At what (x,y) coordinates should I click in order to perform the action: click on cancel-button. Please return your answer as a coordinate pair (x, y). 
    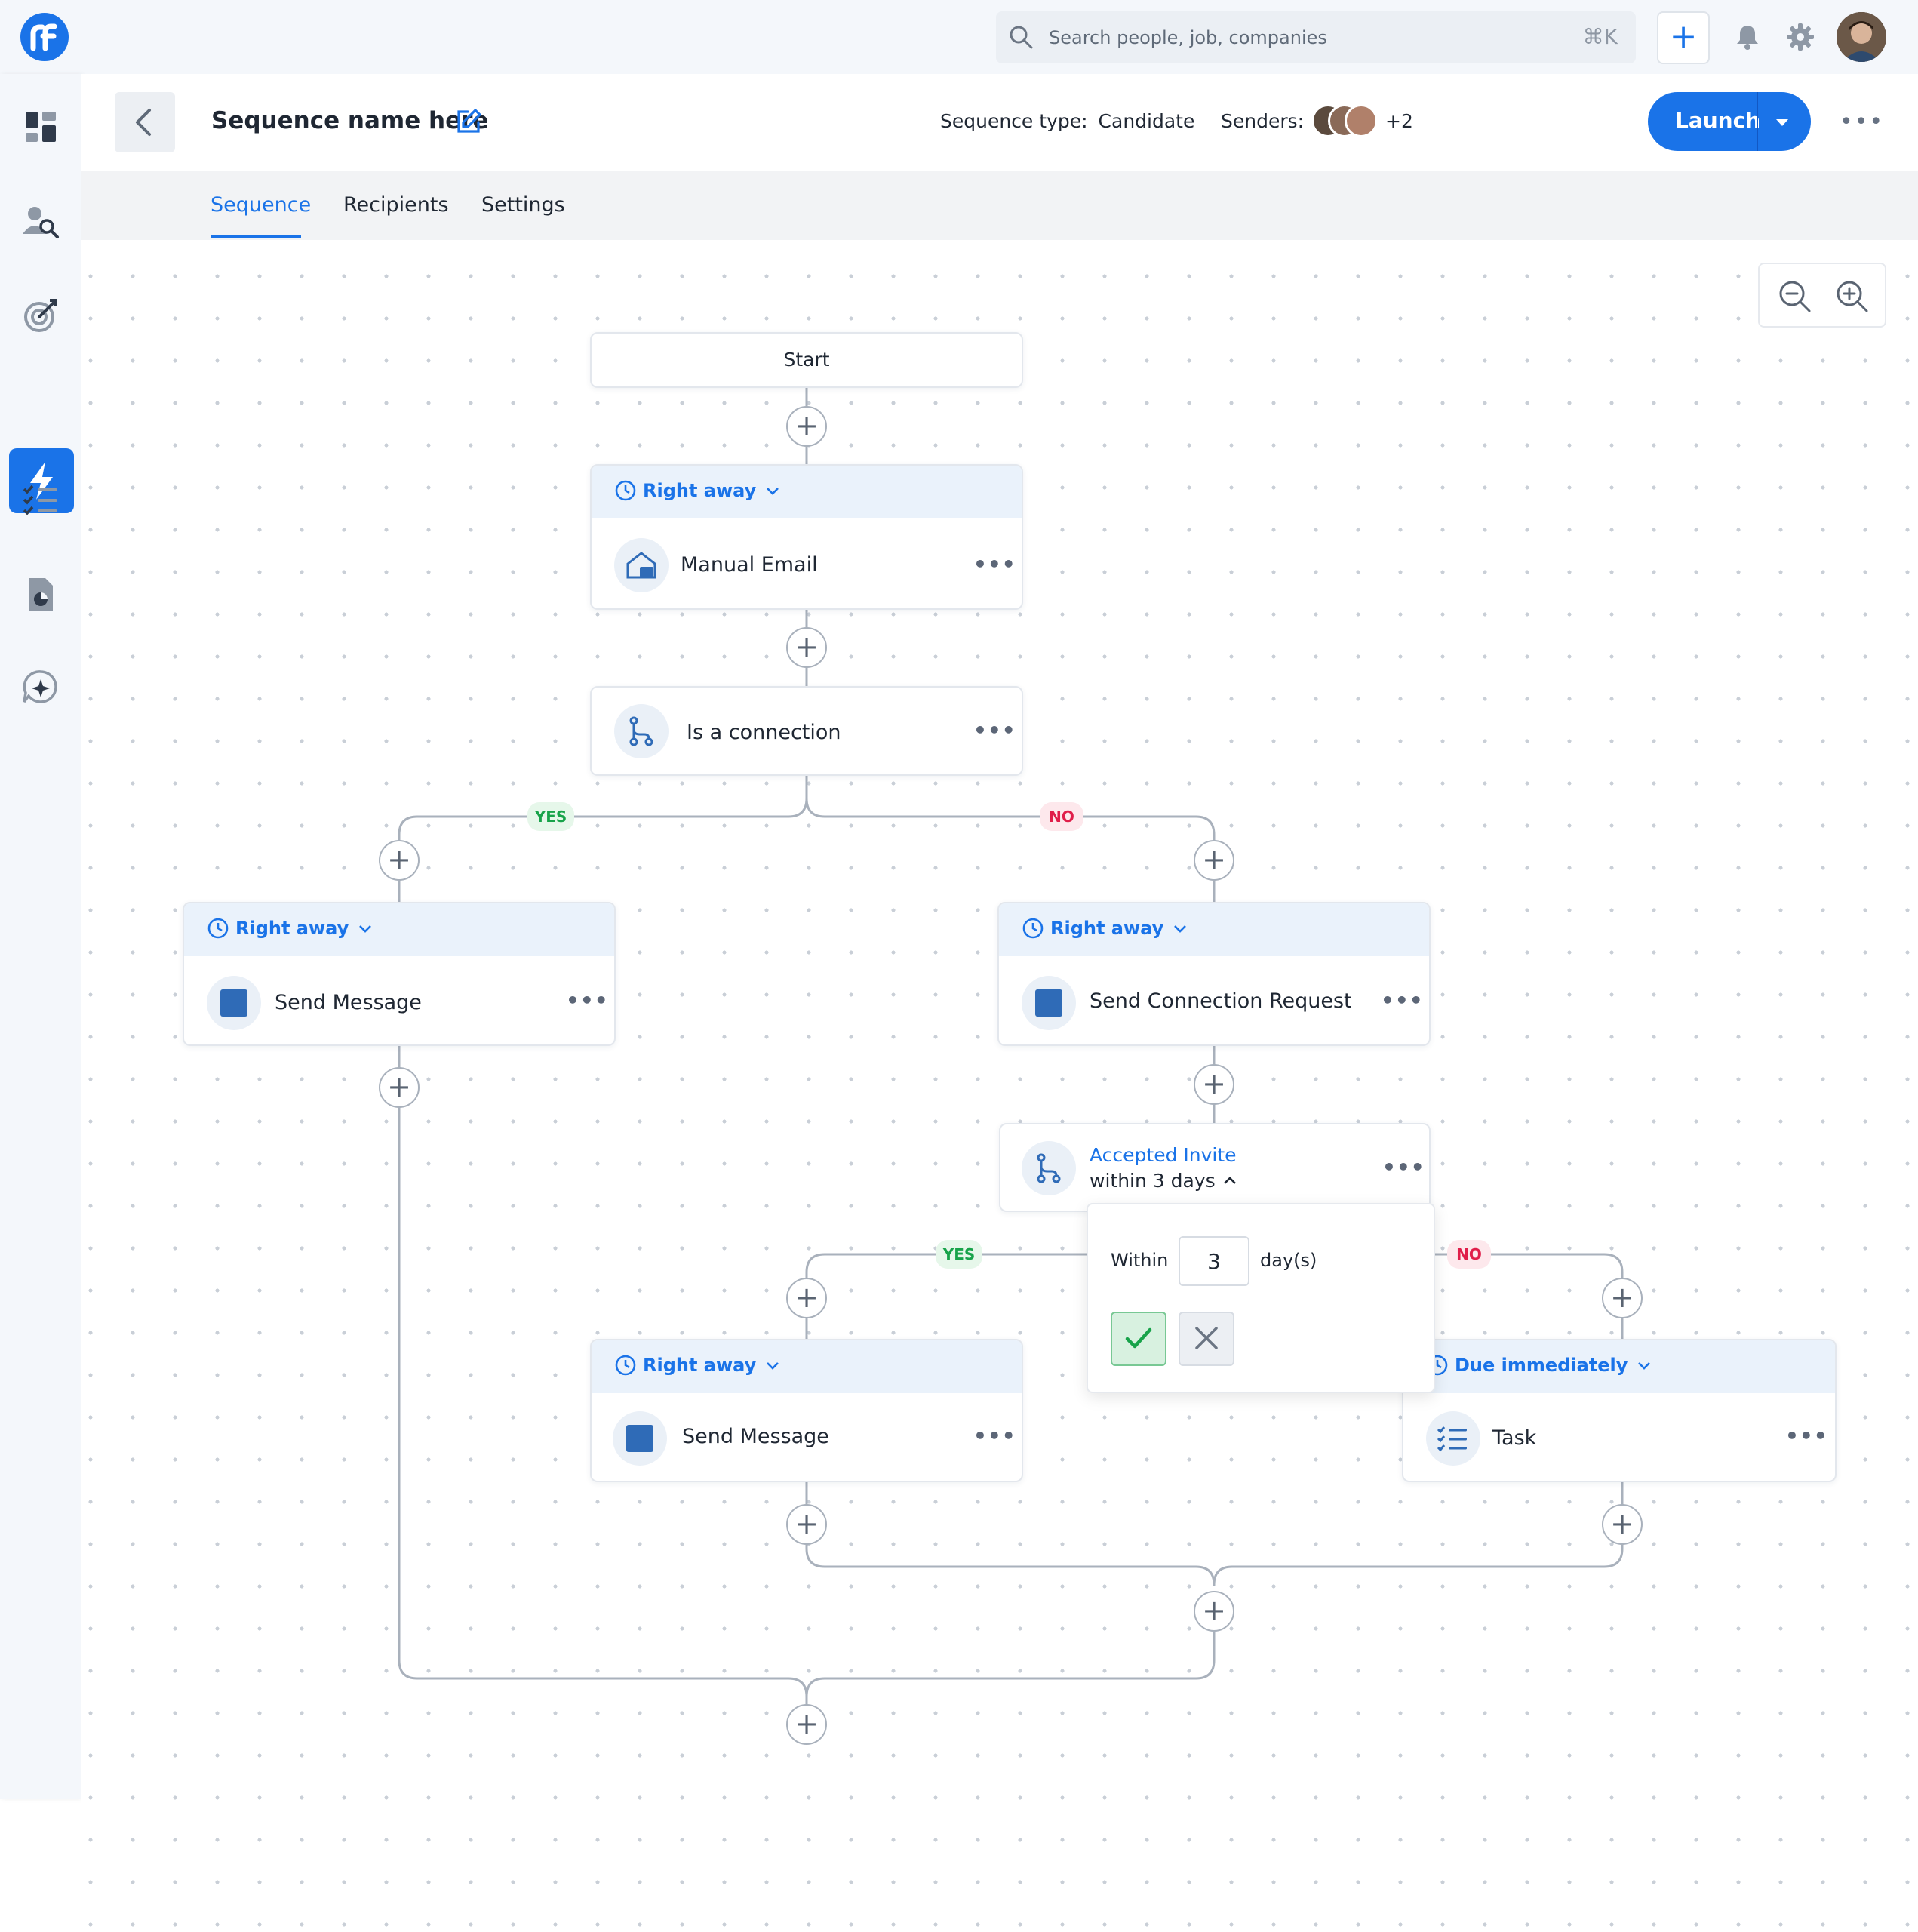
    Looking at the image, I should click on (1206, 1339).